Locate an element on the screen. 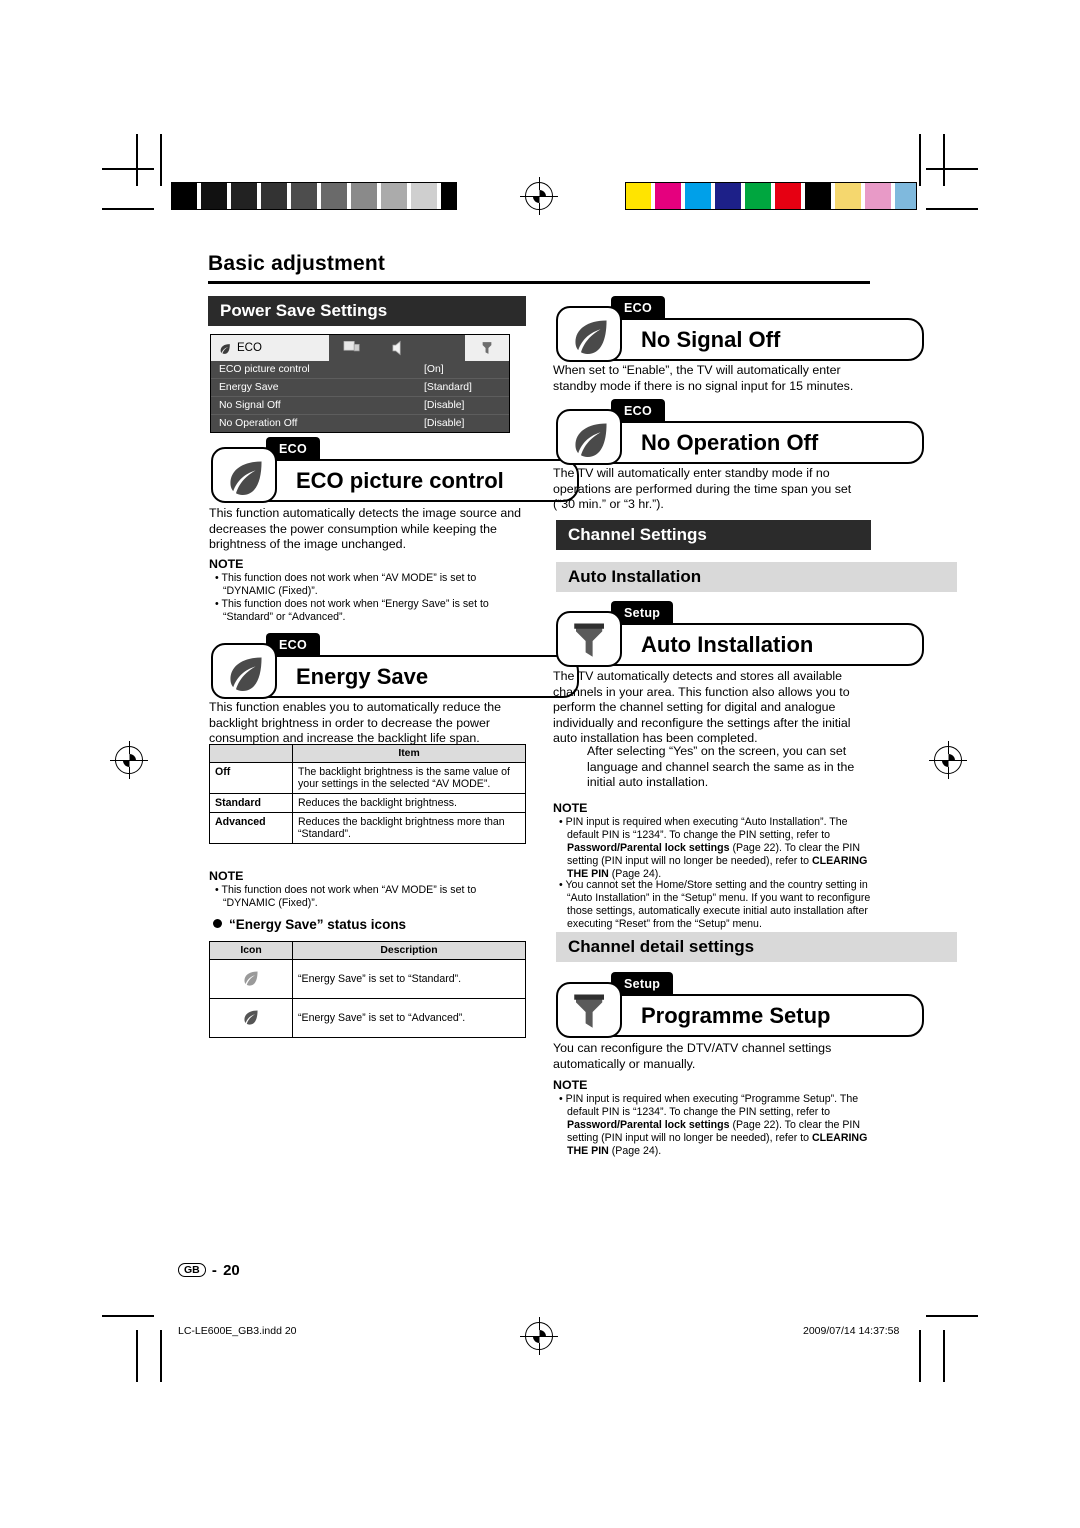  table-row: “Energy Save” is set to “Advanced”. is located at coordinates (367, 1018).